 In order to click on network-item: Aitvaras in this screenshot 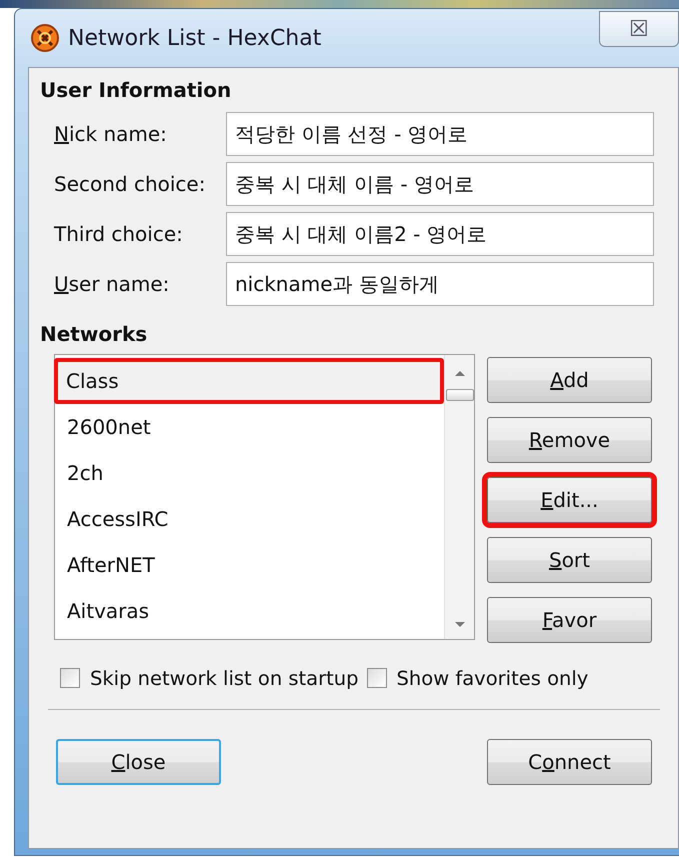, I will do `click(249, 611)`.